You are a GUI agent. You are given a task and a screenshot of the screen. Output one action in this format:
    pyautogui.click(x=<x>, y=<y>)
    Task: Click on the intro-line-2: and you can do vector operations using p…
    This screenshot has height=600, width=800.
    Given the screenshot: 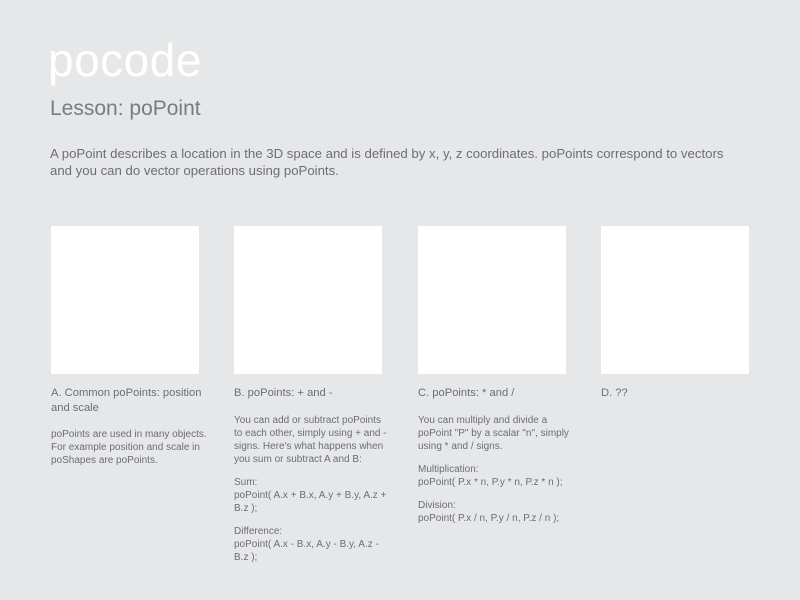 What is the action you would take?
    pyautogui.click(x=194, y=170)
    